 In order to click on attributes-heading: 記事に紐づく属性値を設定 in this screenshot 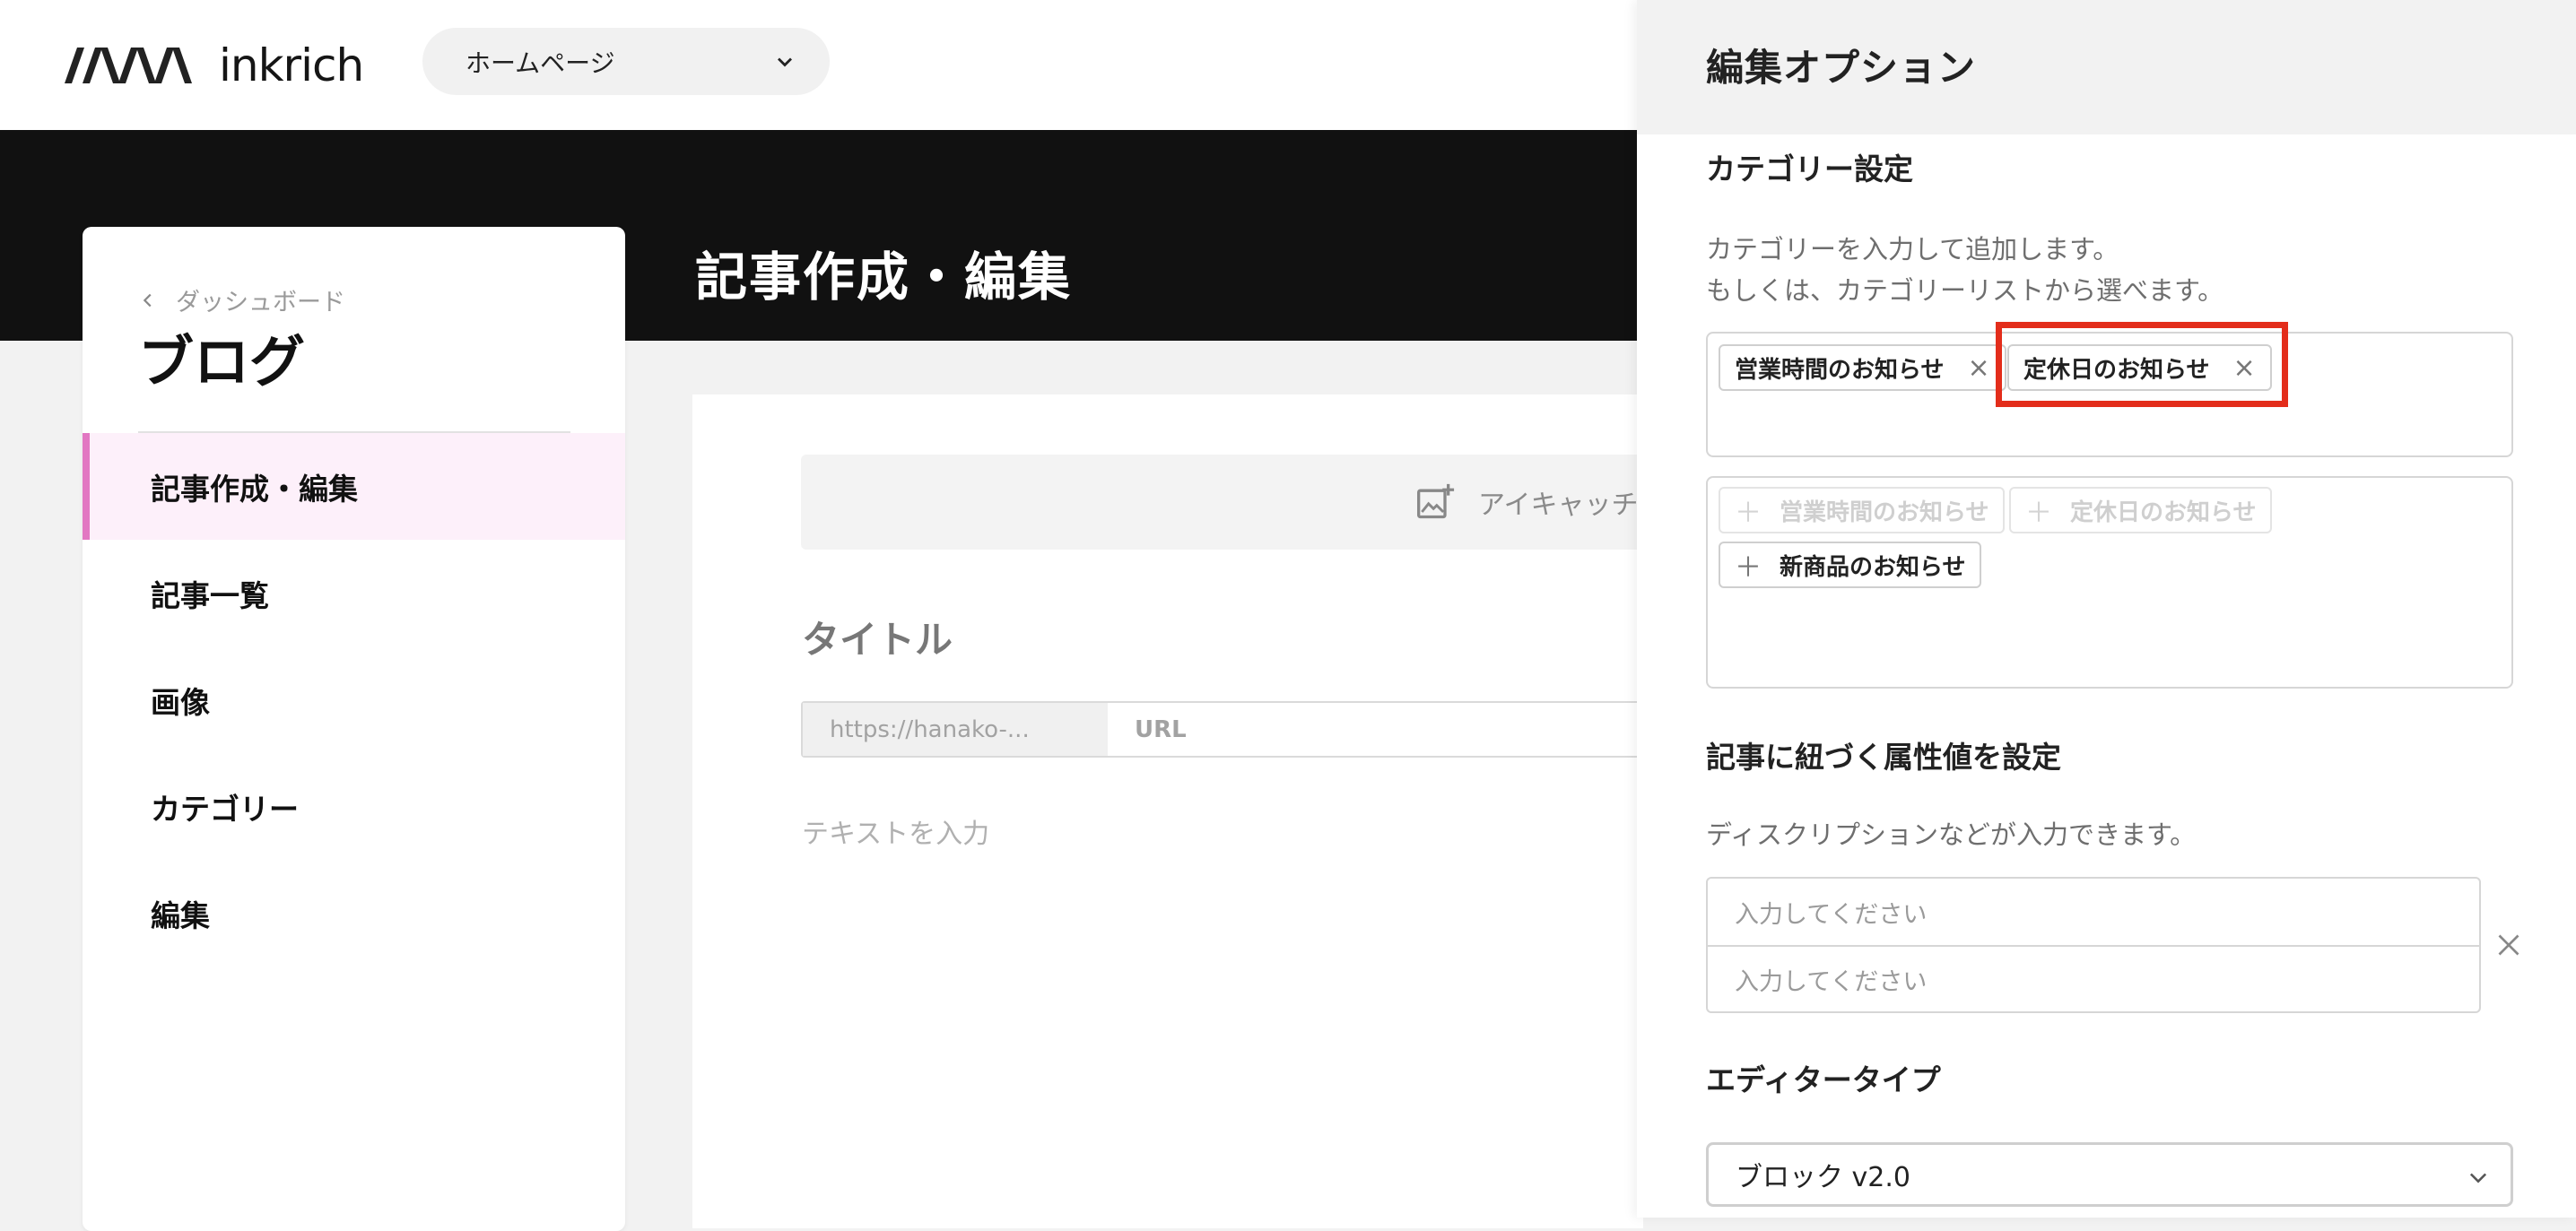, I will do `click(1883, 758)`.